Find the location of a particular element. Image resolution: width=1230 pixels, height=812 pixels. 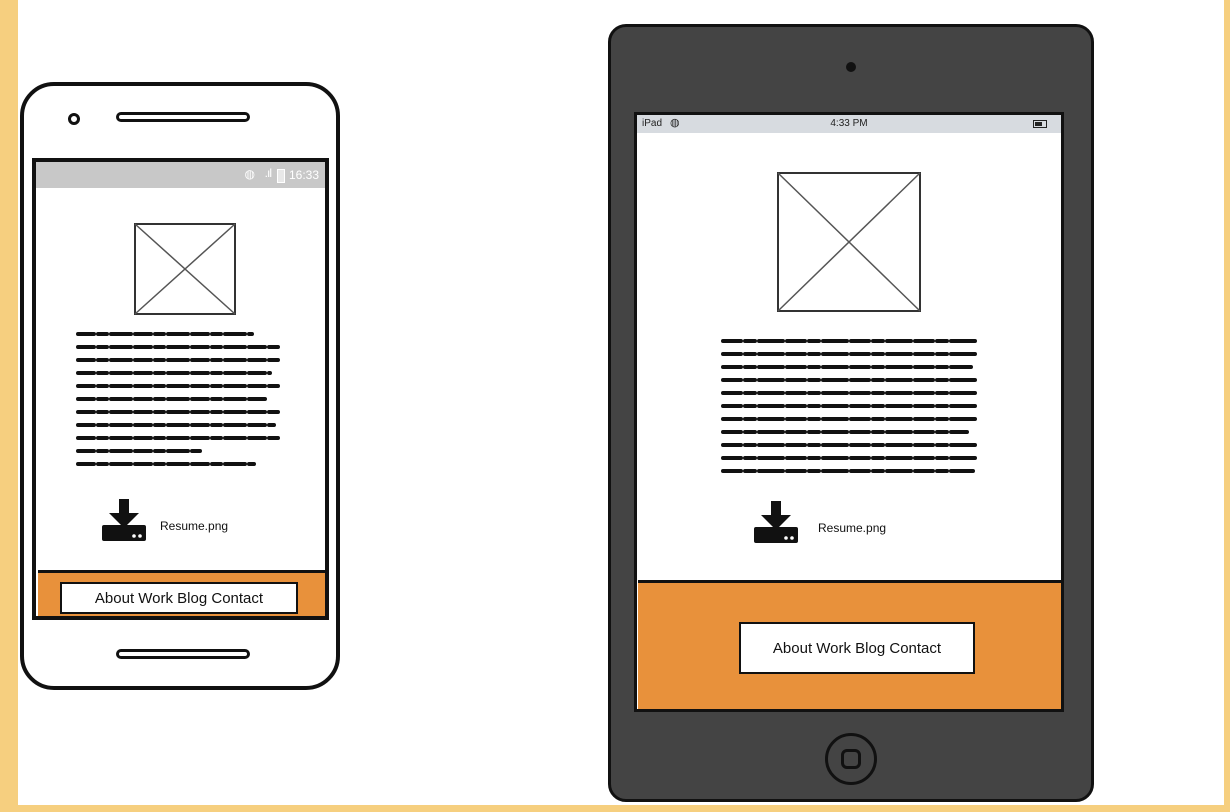

home-button-inner is located at coordinates (851, 759).